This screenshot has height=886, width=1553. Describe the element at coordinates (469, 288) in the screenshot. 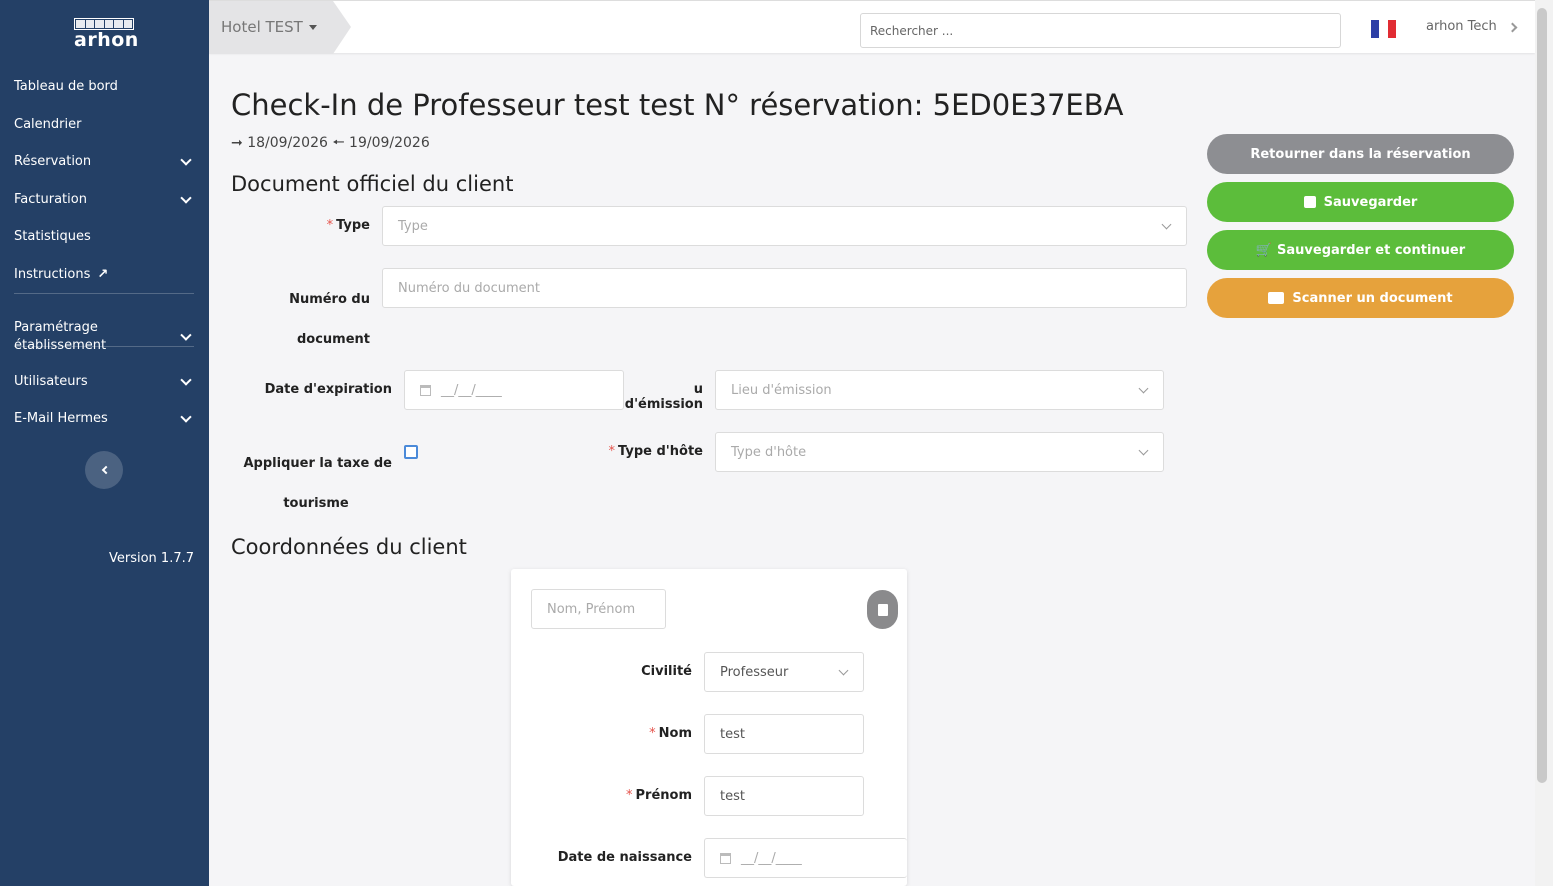

I see `placeholder: Numéro du document` at that location.